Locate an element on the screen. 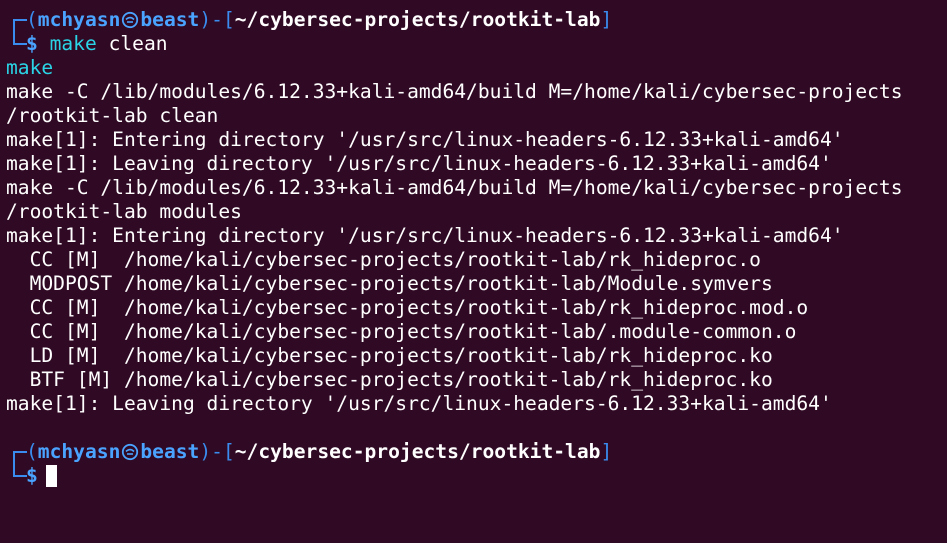 The width and height of the screenshot is (947, 543). prompt-input-line-2: $ is located at coordinates (476, 476).